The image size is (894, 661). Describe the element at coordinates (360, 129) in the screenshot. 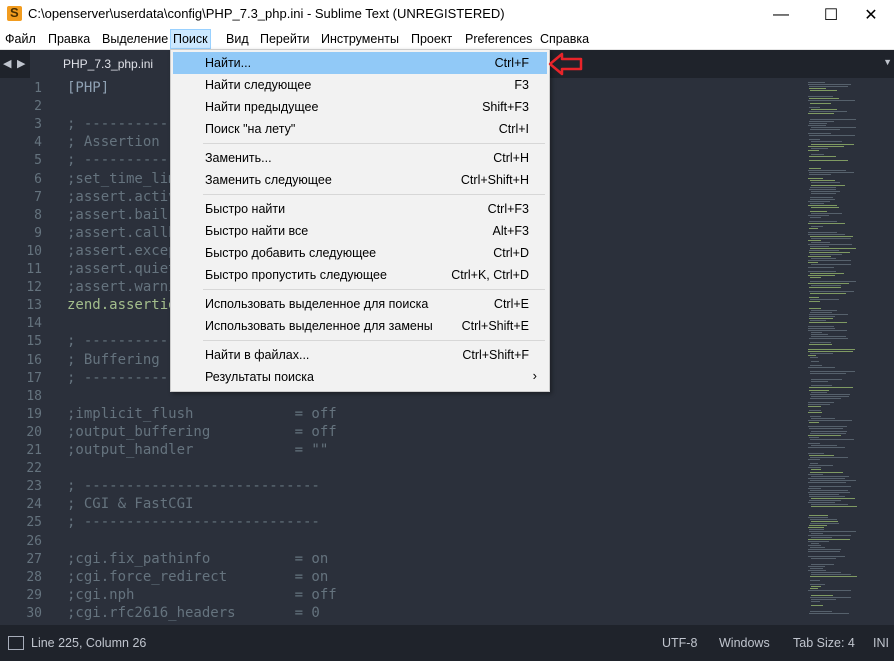

I see `search-menu-item: Поиск "на лету" Ctrl+I` at that location.